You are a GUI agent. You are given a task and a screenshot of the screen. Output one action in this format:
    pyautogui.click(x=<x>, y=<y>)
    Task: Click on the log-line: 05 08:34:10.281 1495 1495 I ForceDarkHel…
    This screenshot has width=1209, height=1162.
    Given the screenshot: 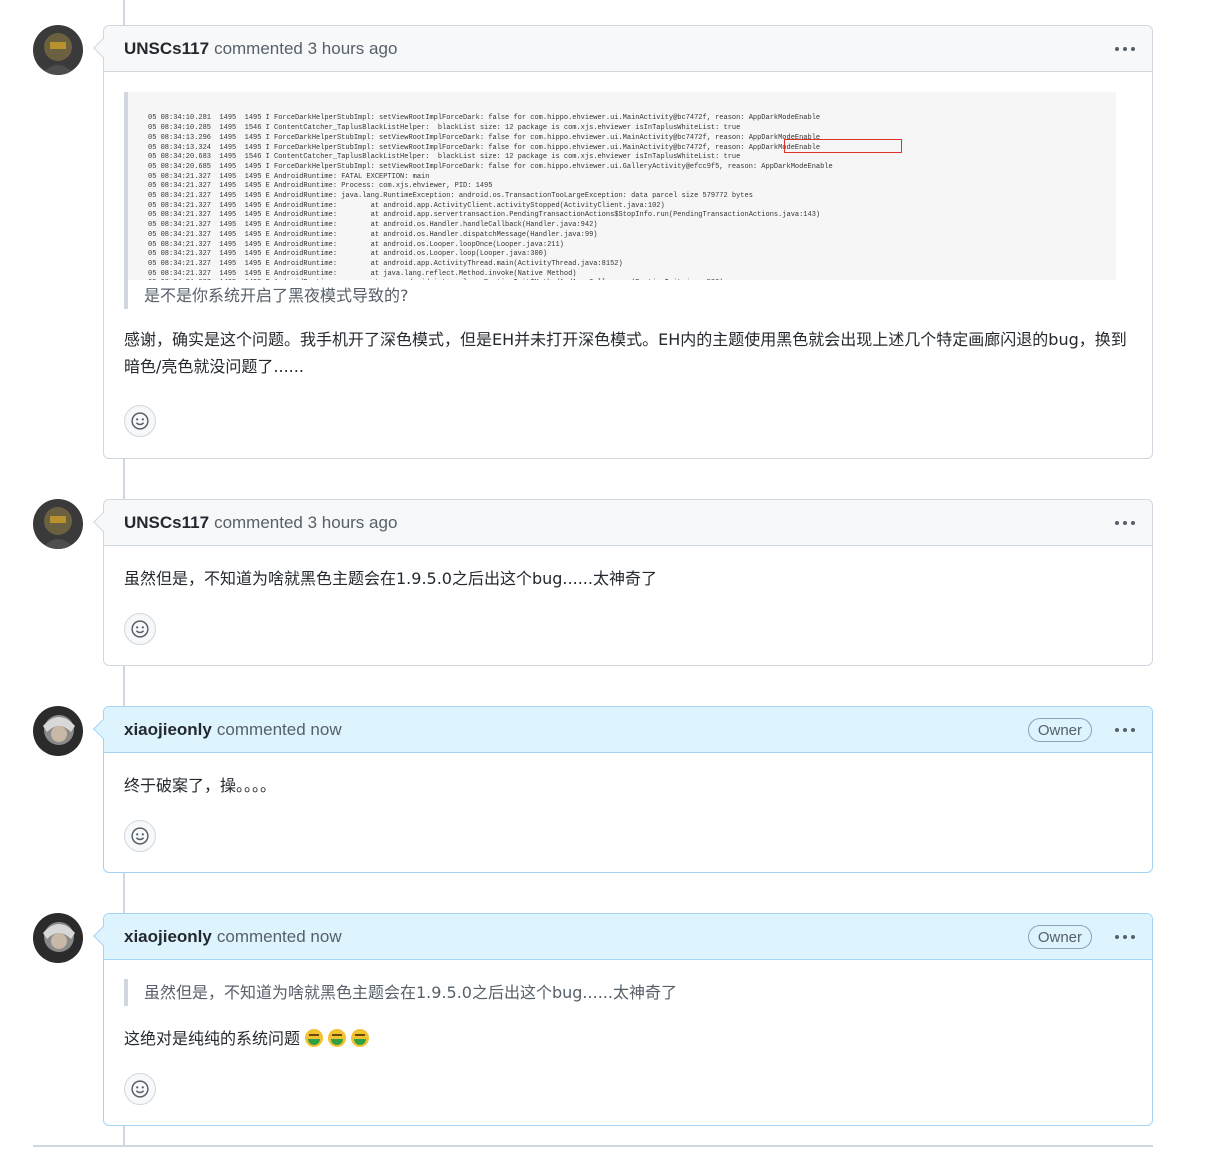 What is the action you would take?
    pyautogui.click(x=484, y=118)
    